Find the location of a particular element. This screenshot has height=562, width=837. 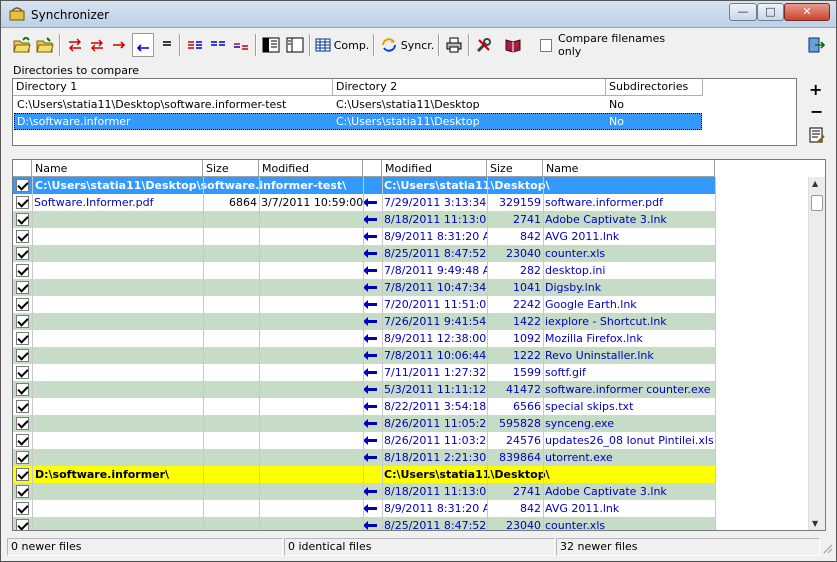

compare-filenames-checkbox is located at coordinates (546, 45).